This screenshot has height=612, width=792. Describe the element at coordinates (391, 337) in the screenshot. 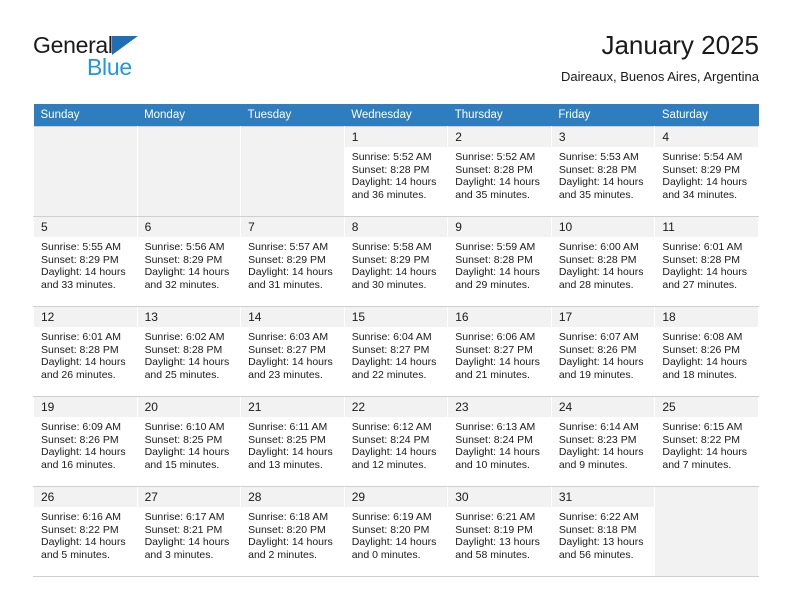

I see `sunrise-text: Sunrise: 6:04 AM` at that location.